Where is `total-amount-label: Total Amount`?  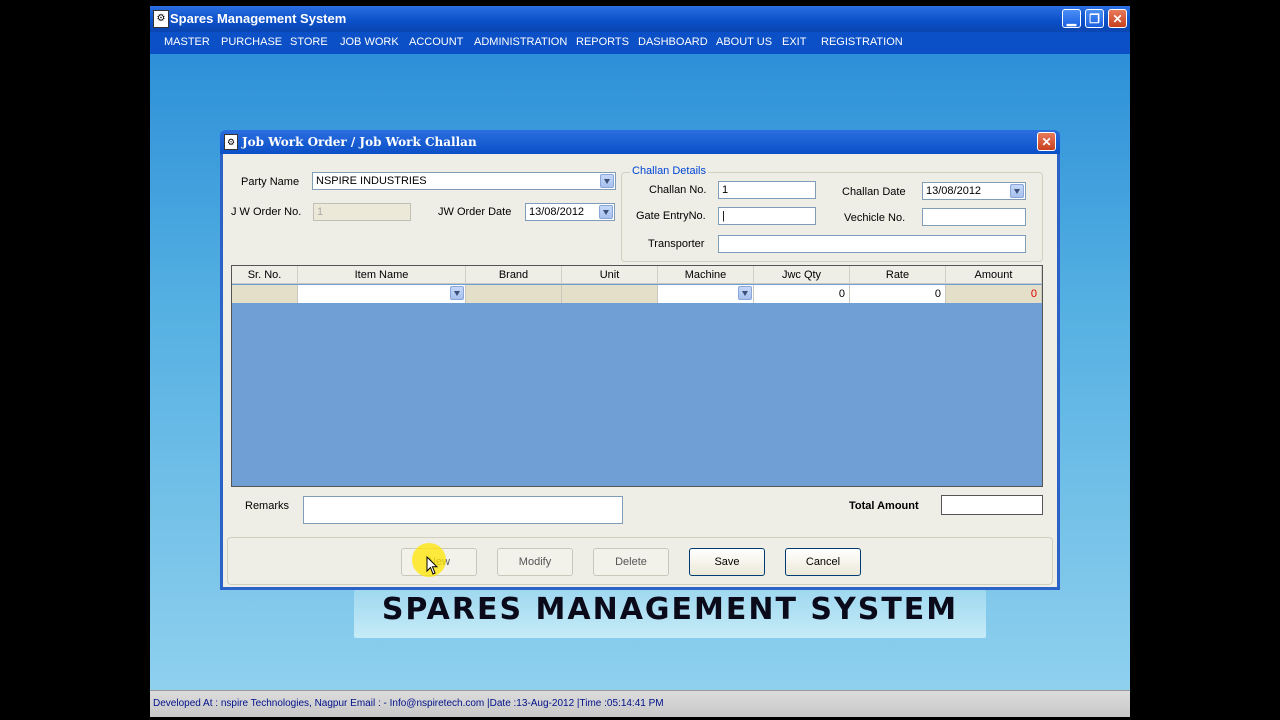
total-amount-label: Total Amount is located at coordinates (884, 506).